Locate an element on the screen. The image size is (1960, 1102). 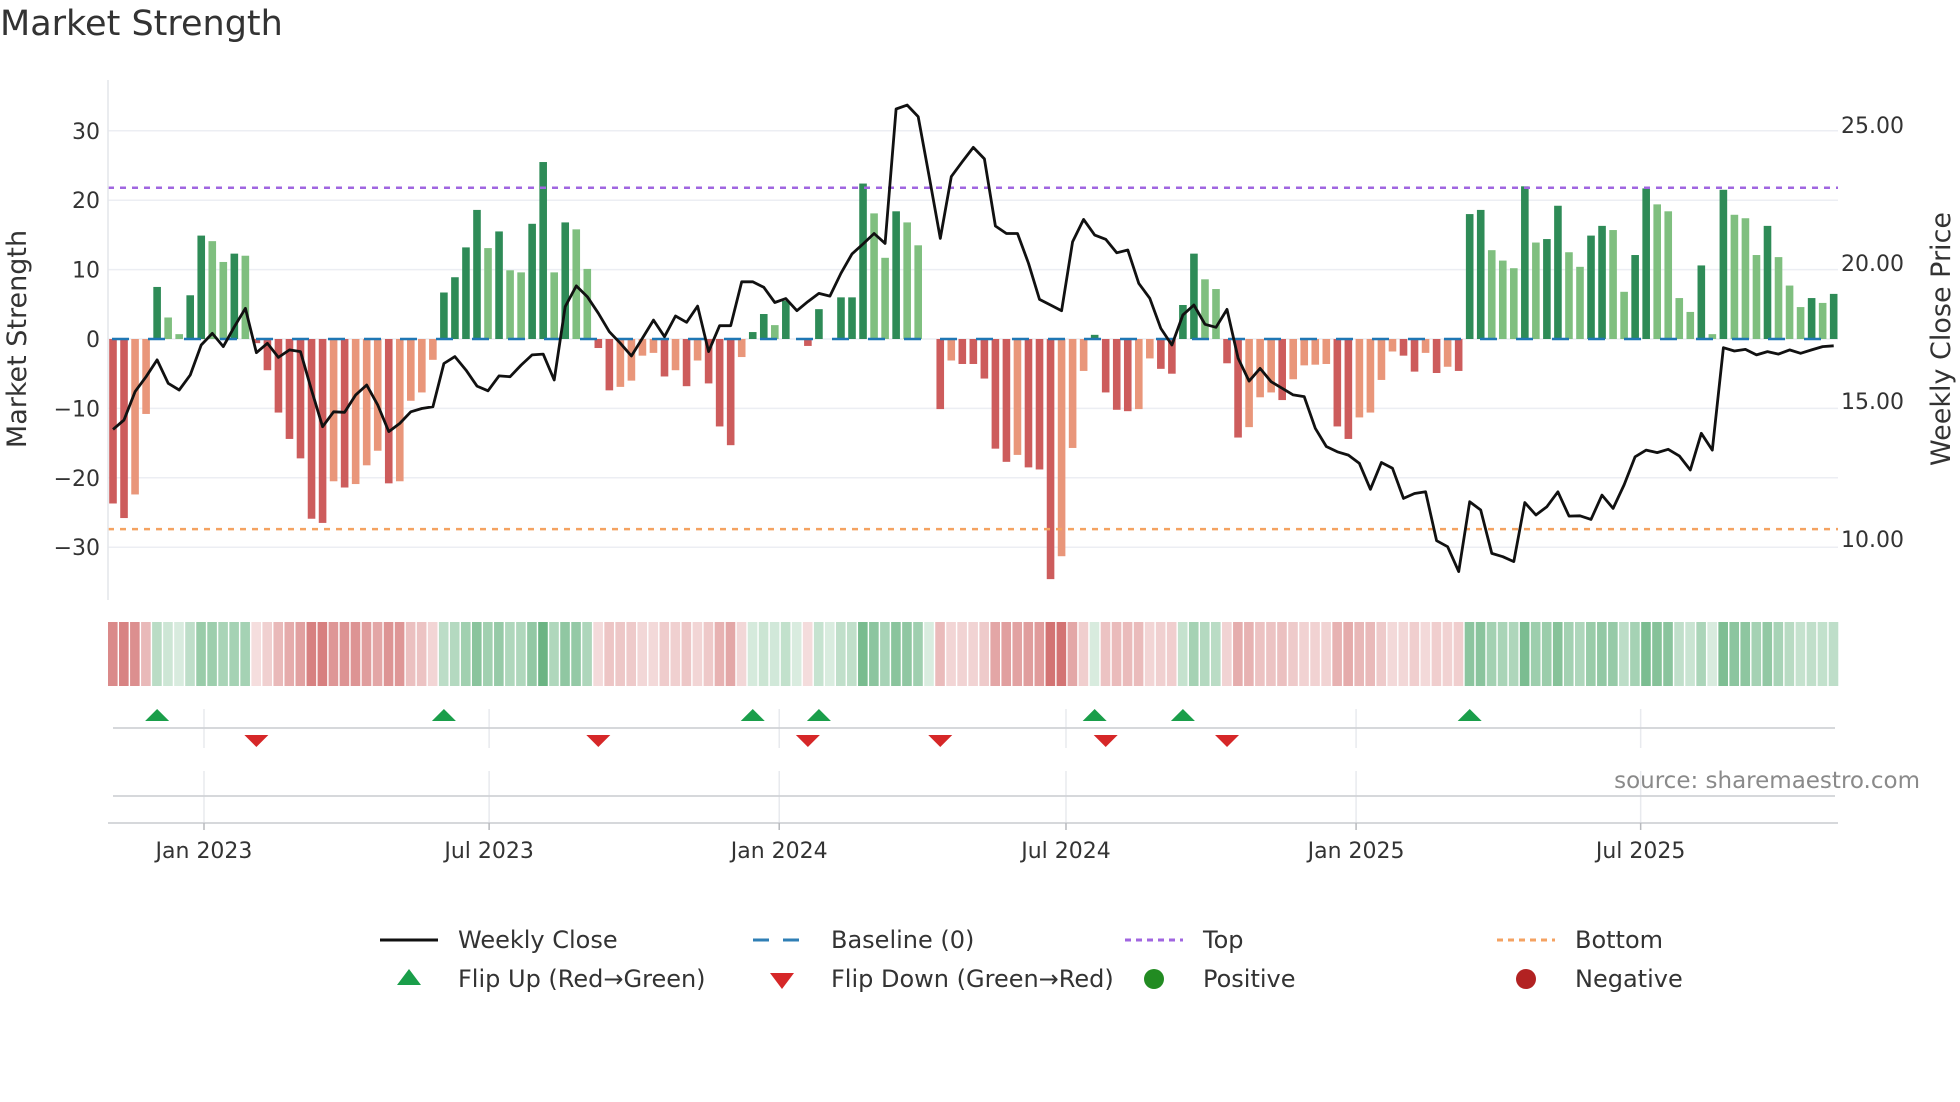
dashed-line-swatch-icon is located at coordinates (782, 940).